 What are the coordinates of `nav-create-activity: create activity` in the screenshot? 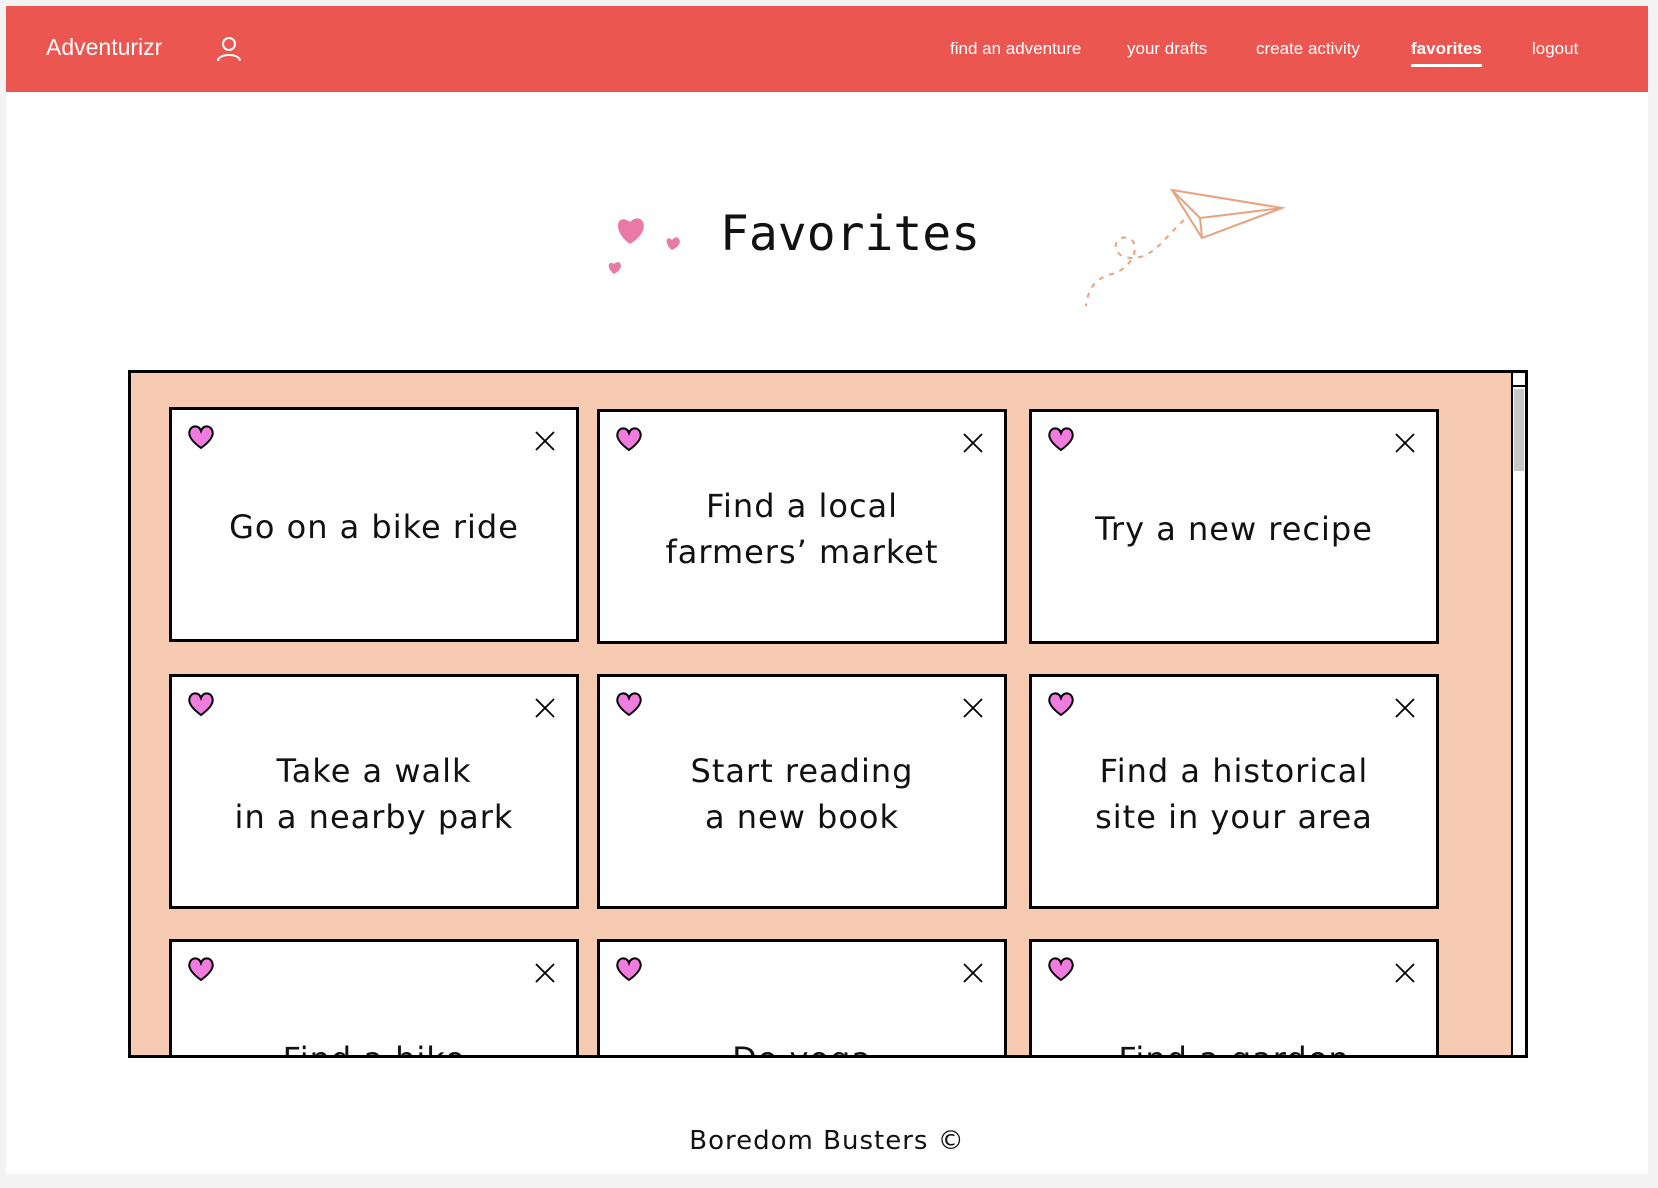 It's located at (1308, 49).